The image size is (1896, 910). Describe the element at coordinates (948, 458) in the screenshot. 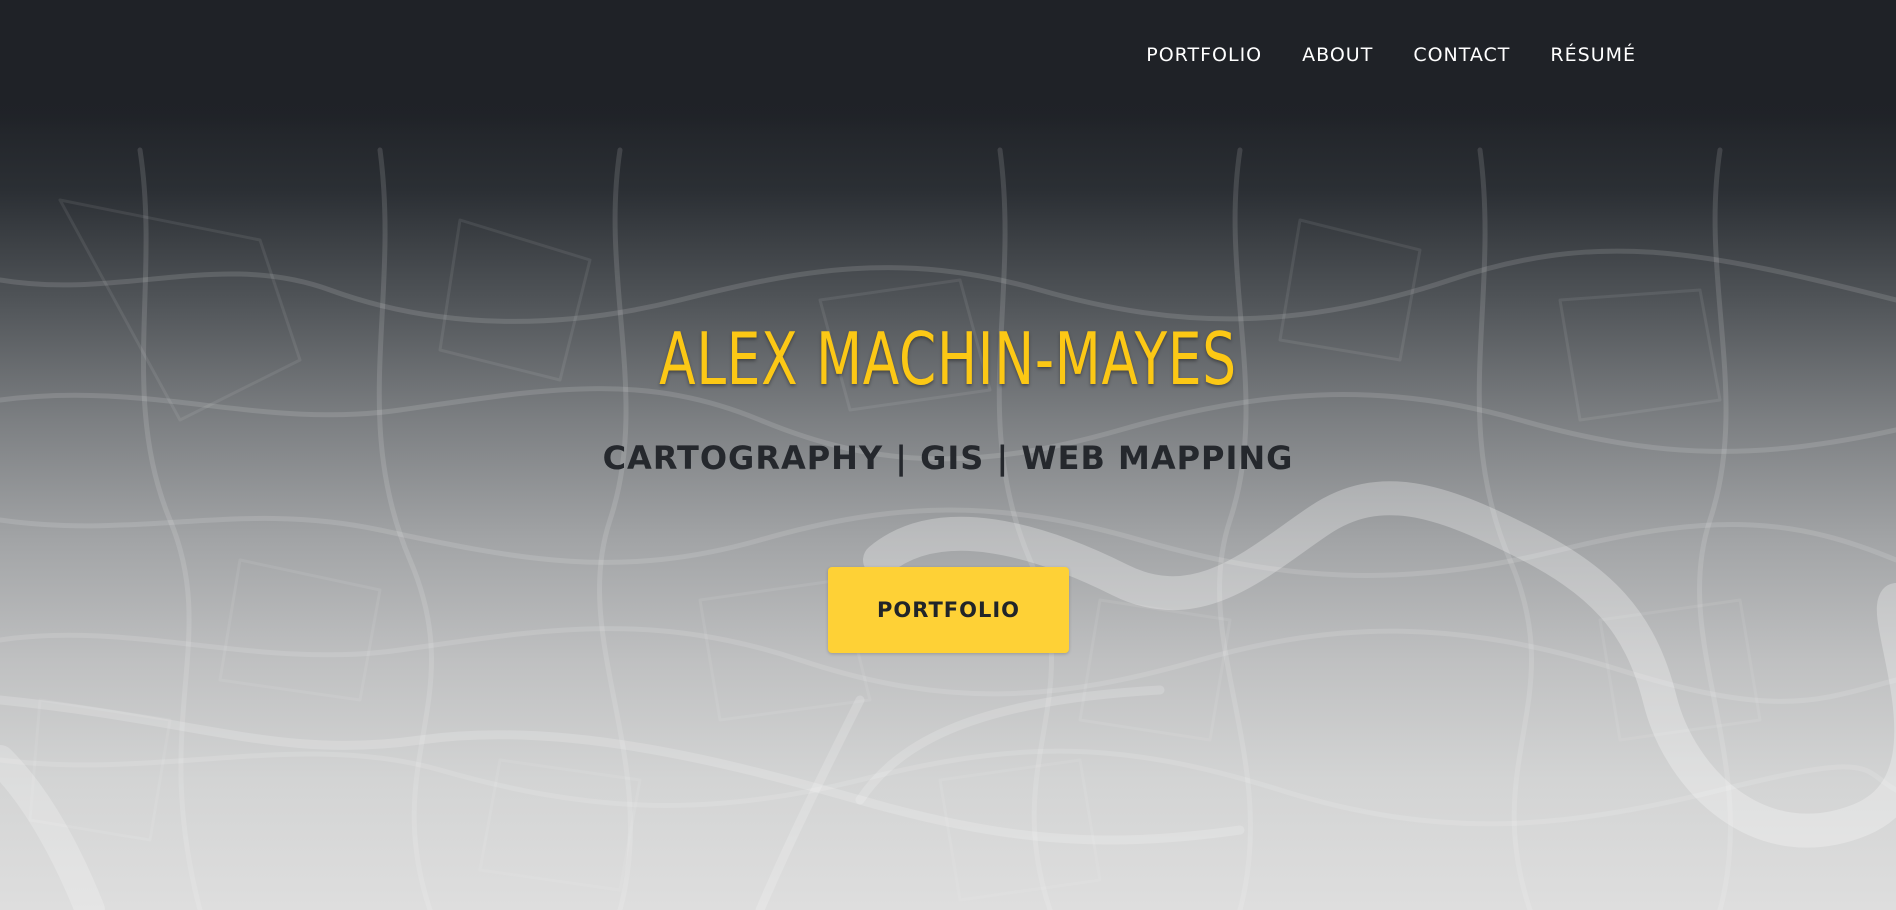

I see `hero-subtitle: CARTOGRAPHY | GIS | WEB MAPPING` at that location.